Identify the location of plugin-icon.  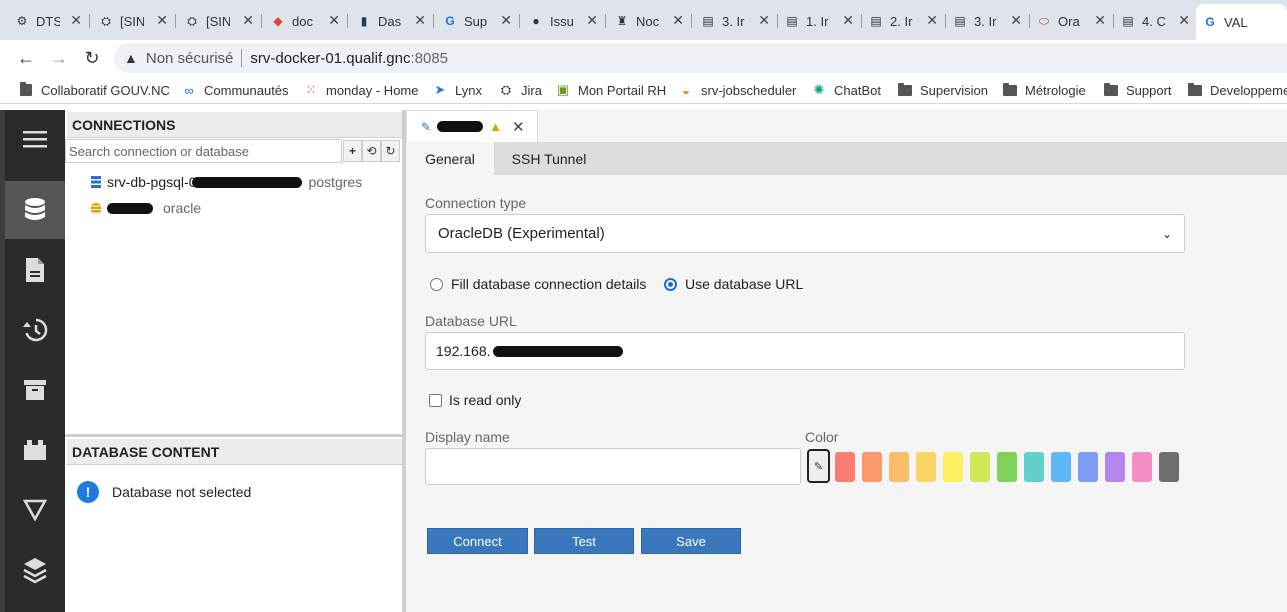
(35, 450).